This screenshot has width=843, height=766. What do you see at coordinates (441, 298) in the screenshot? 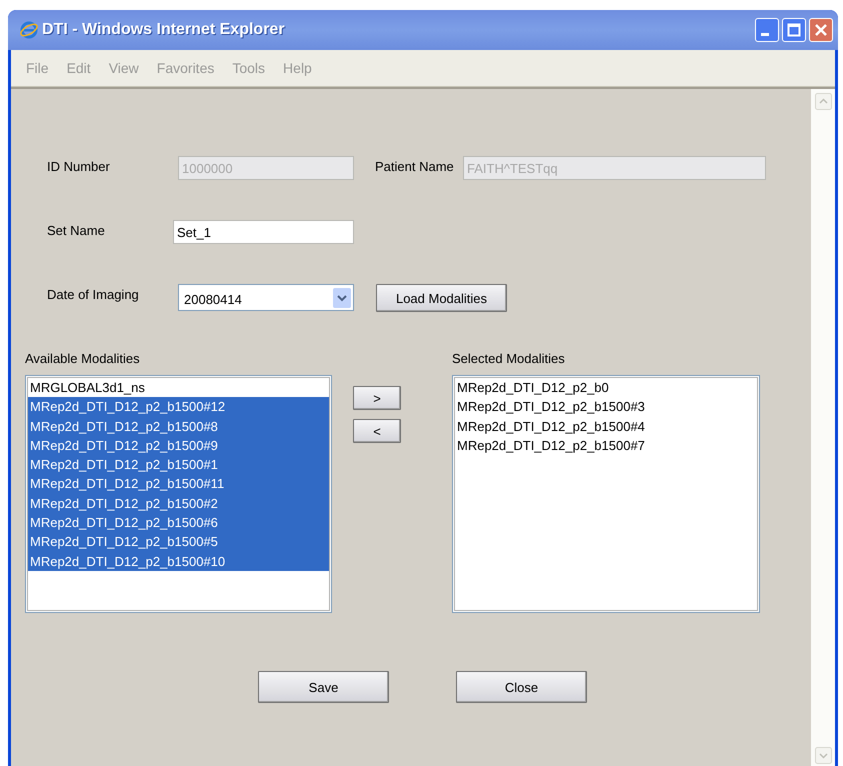
I see `load-modalities-button: Load Modalities` at bounding box center [441, 298].